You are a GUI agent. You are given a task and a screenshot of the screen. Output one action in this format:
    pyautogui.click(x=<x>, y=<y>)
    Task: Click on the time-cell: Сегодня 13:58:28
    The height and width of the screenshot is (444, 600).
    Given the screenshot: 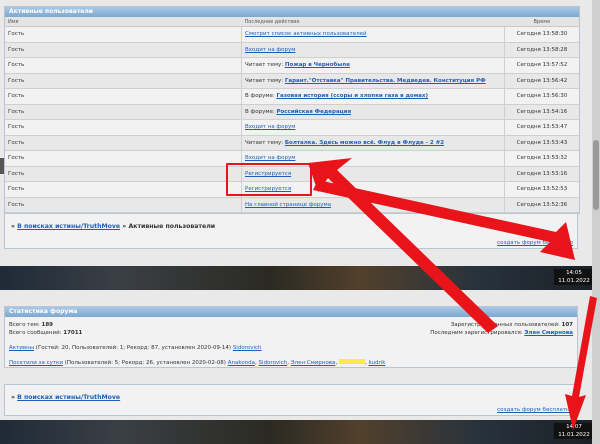 What is the action you would take?
    pyautogui.click(x=541, y=50)
    